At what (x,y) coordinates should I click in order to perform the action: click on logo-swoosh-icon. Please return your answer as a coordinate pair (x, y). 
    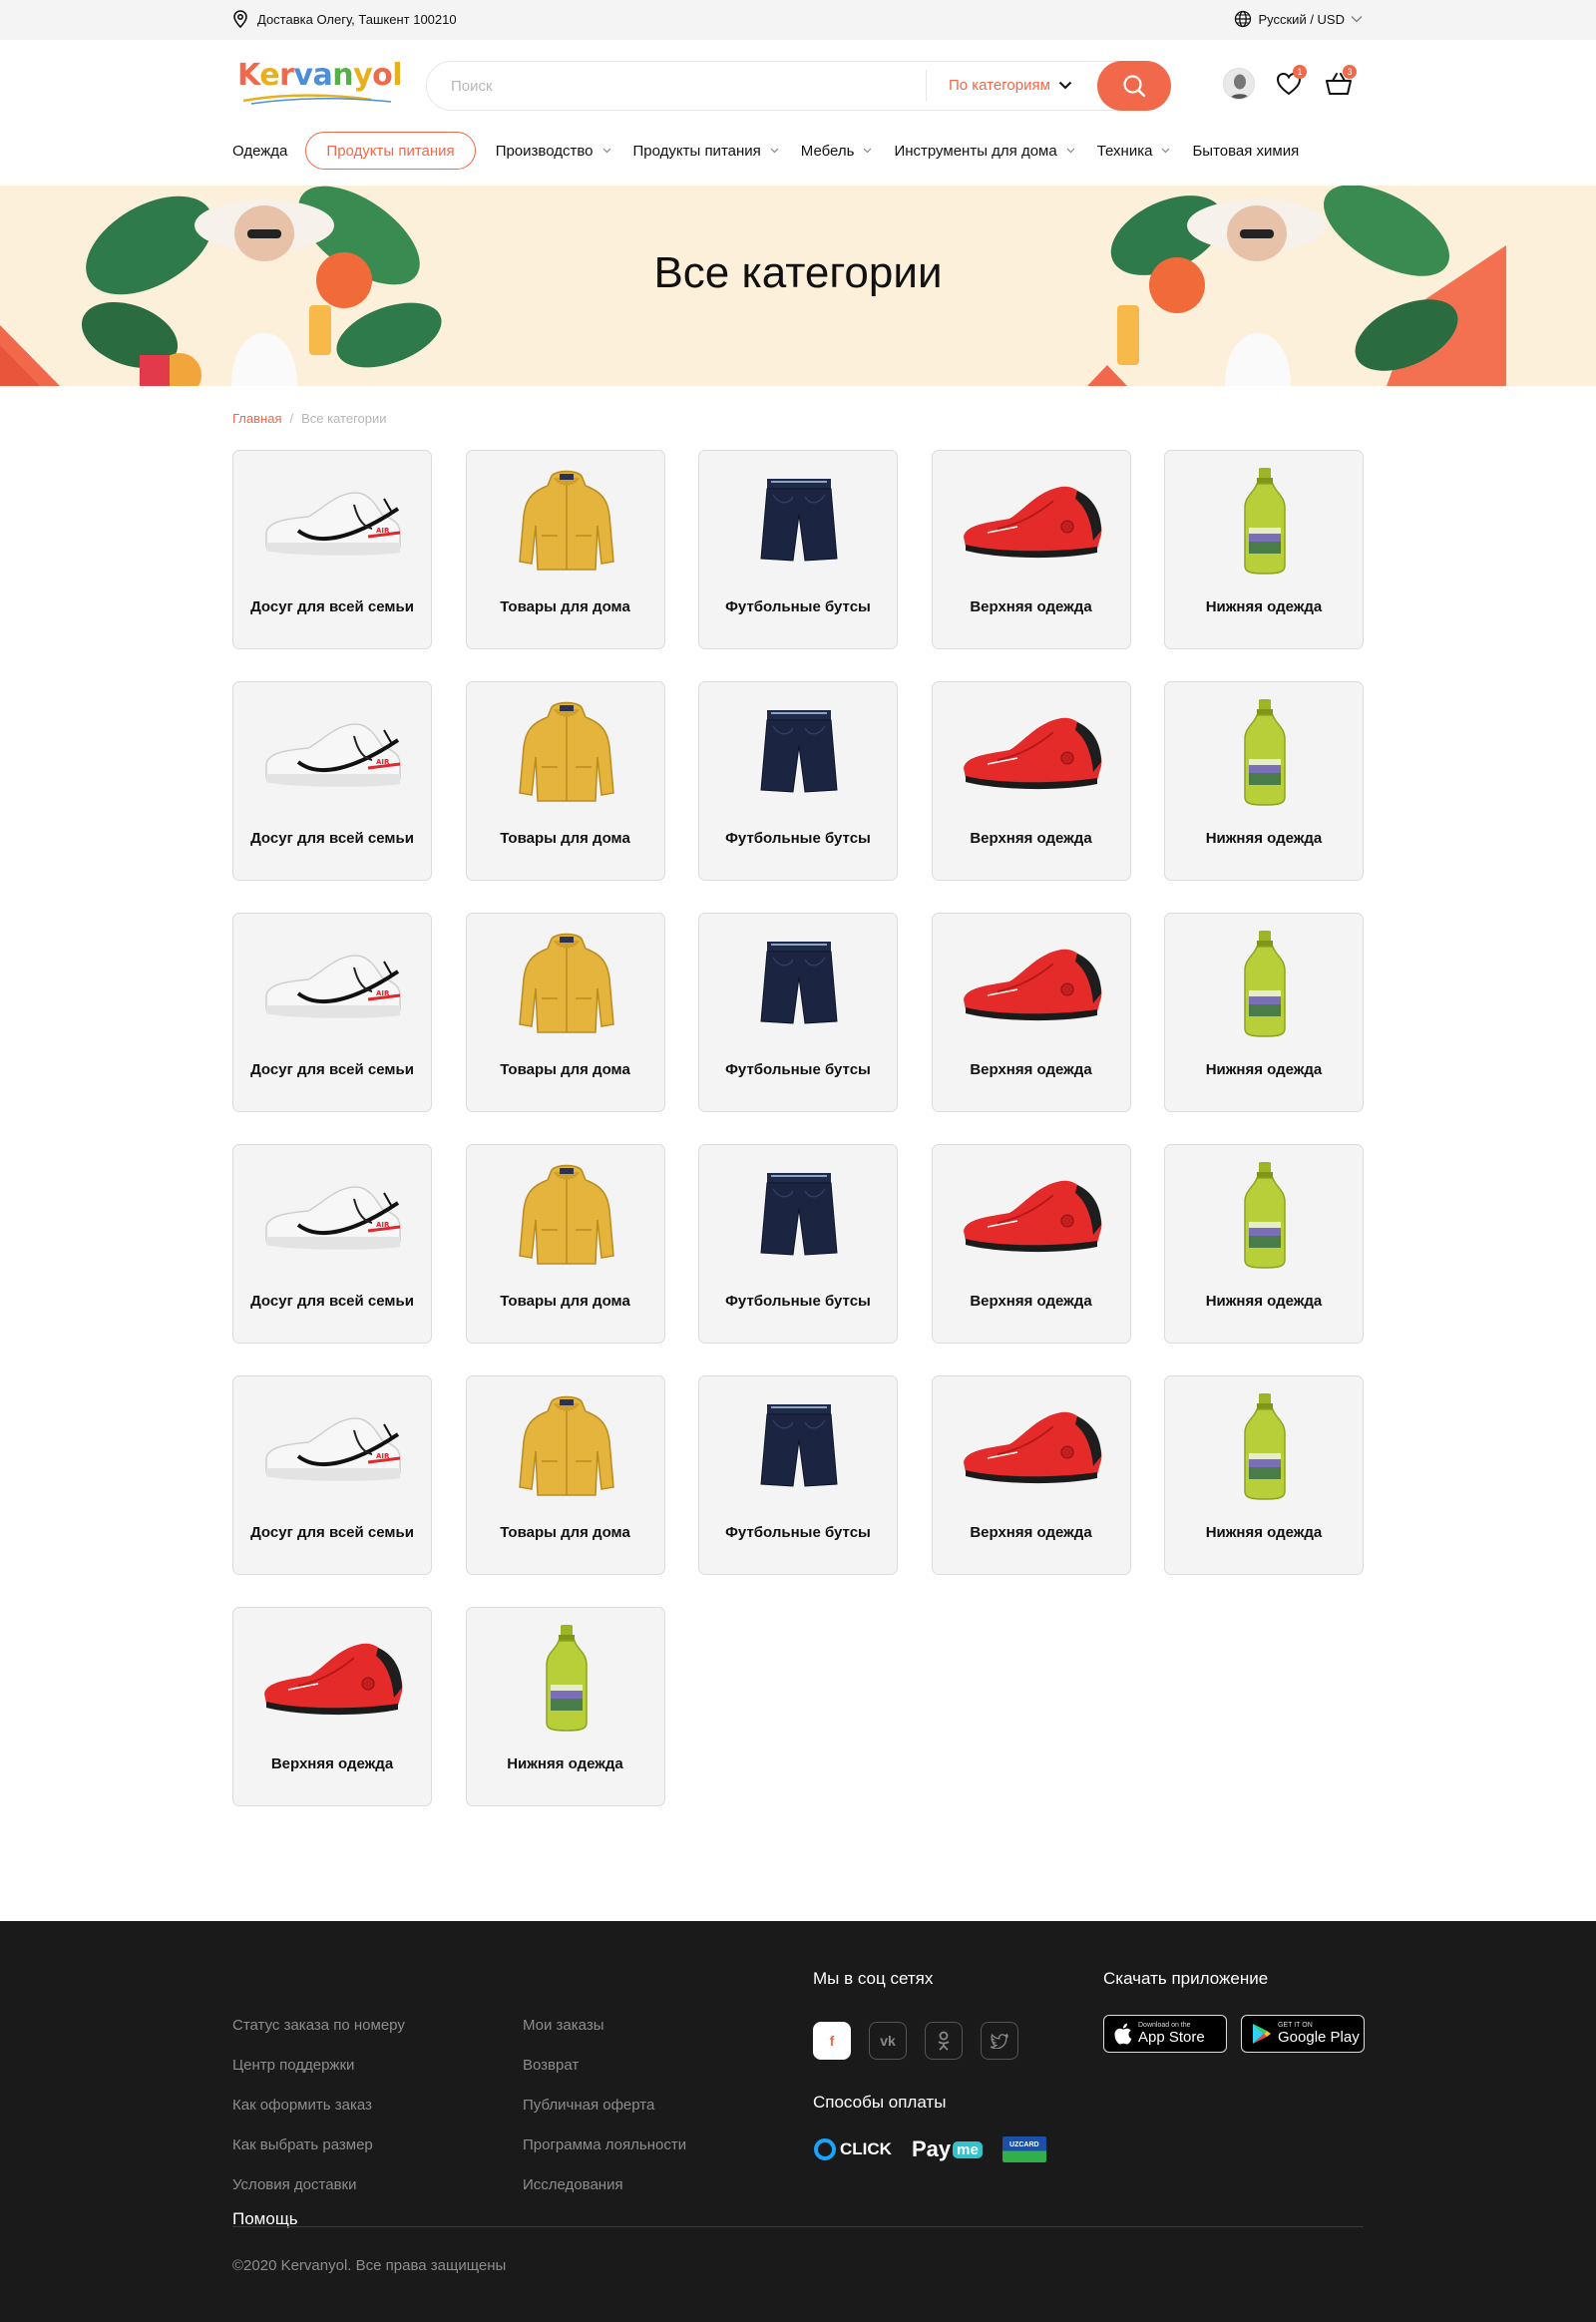
    Looking at the image, I should click on (317, 100).